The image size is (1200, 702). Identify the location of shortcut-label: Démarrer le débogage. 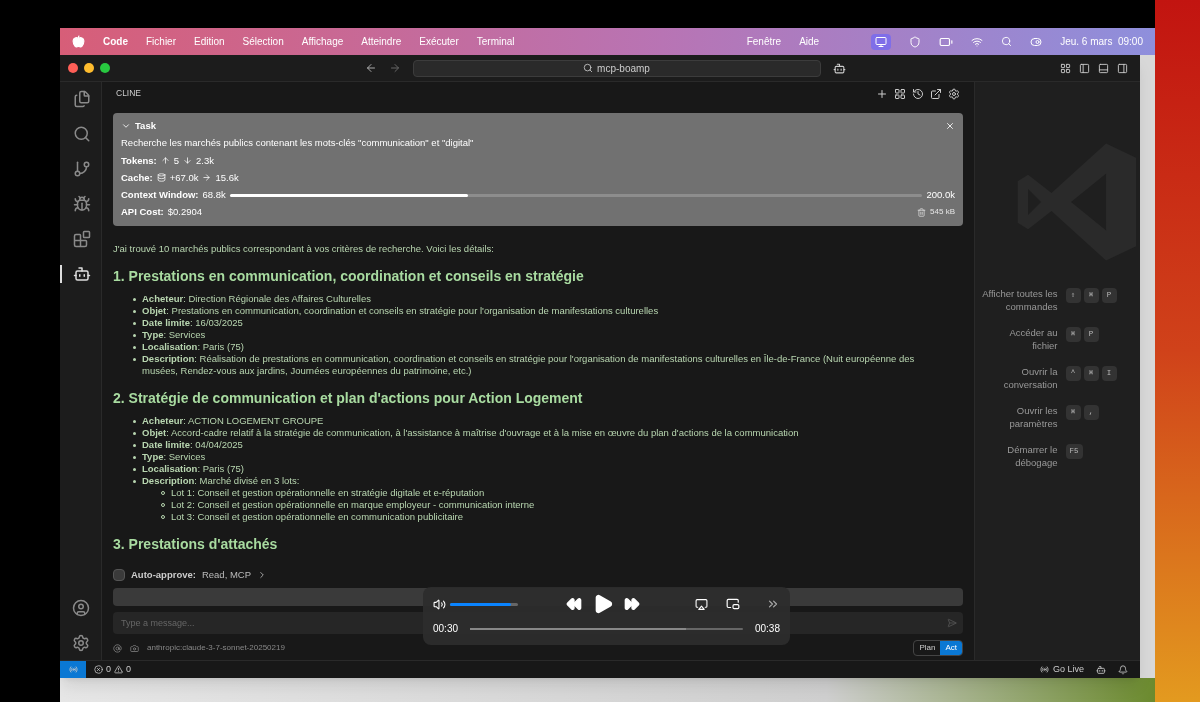
(1032, 456).